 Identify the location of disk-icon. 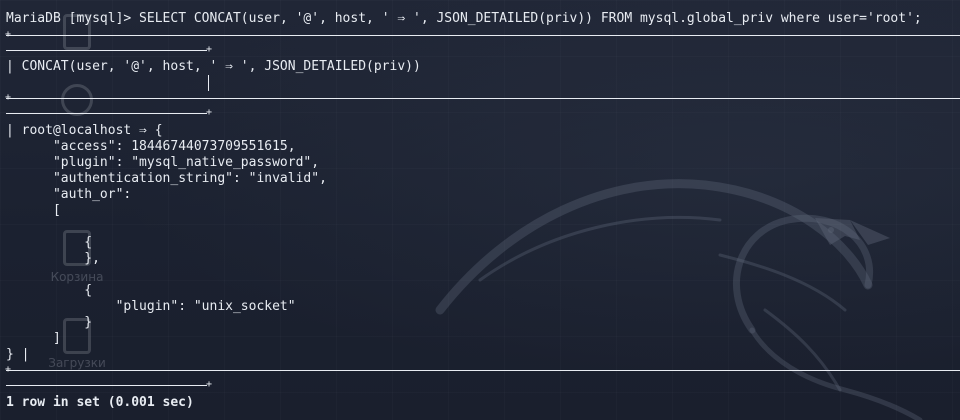
(77, 100).